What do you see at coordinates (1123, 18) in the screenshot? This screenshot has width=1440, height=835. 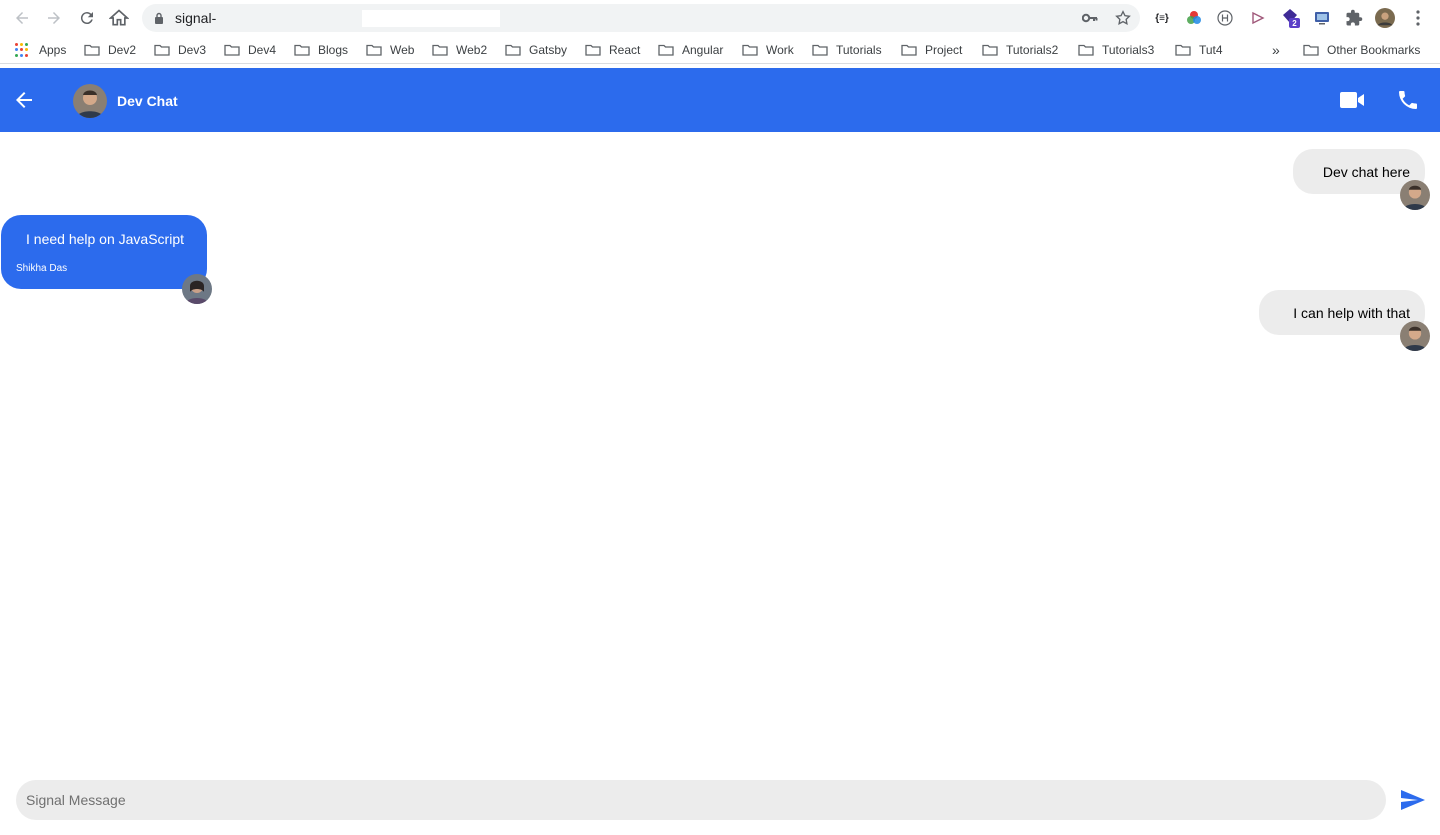 I see `star-icon` at bounding box center [1123, 18].